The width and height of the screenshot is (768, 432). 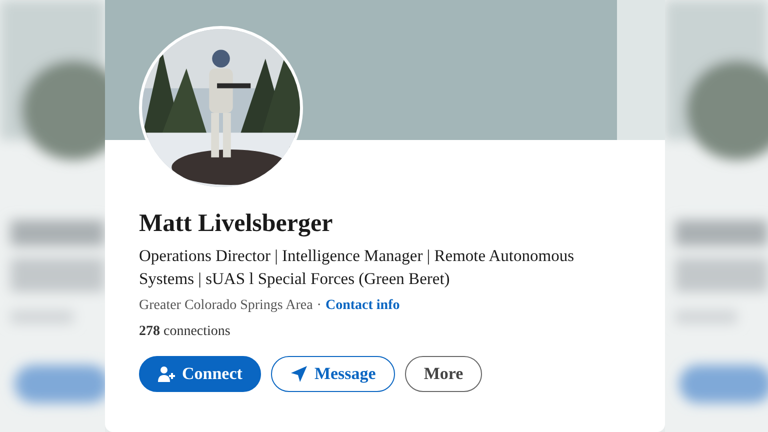 What do you see at coordinates (443, 374) in the screenshot?
I see `more-button: More` at bounding box center [443, 374].